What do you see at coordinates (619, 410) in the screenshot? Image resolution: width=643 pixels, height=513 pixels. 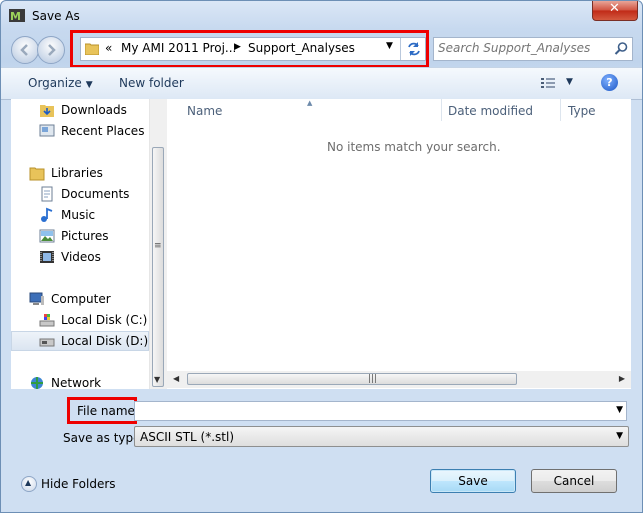 I see `file-name-dropdown-icon: ▼` at bounding box center [619, 410].